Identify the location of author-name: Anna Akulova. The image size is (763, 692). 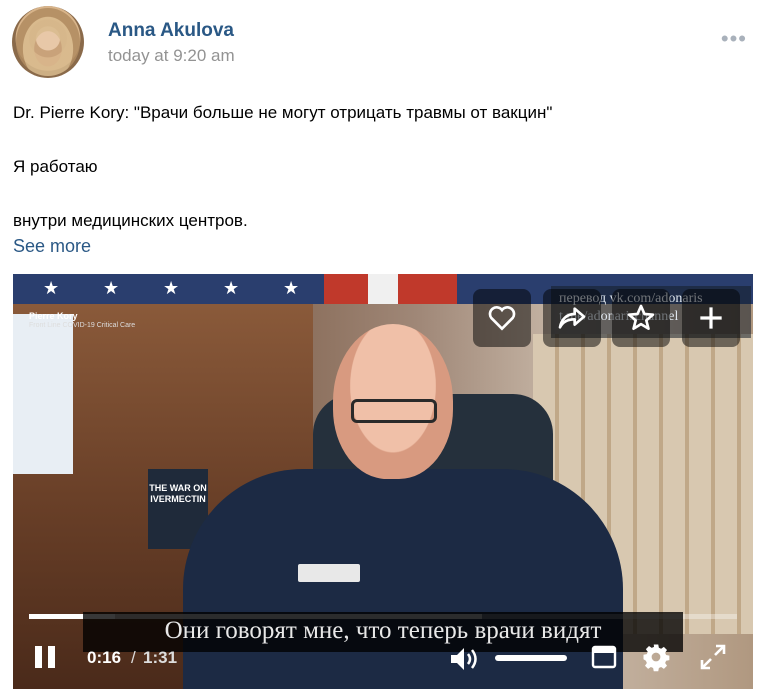
(171, 31).